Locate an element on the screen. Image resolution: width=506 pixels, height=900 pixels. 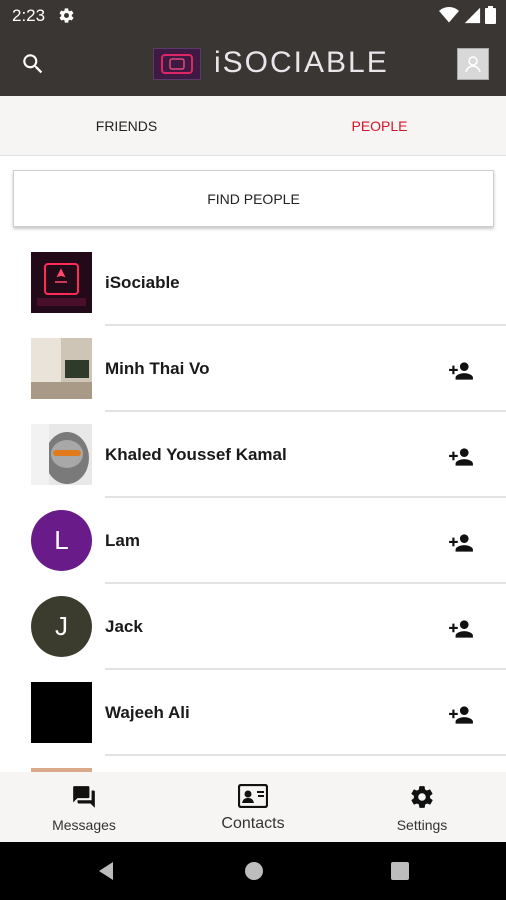
avatar: J is located at coordinates (61, 626).